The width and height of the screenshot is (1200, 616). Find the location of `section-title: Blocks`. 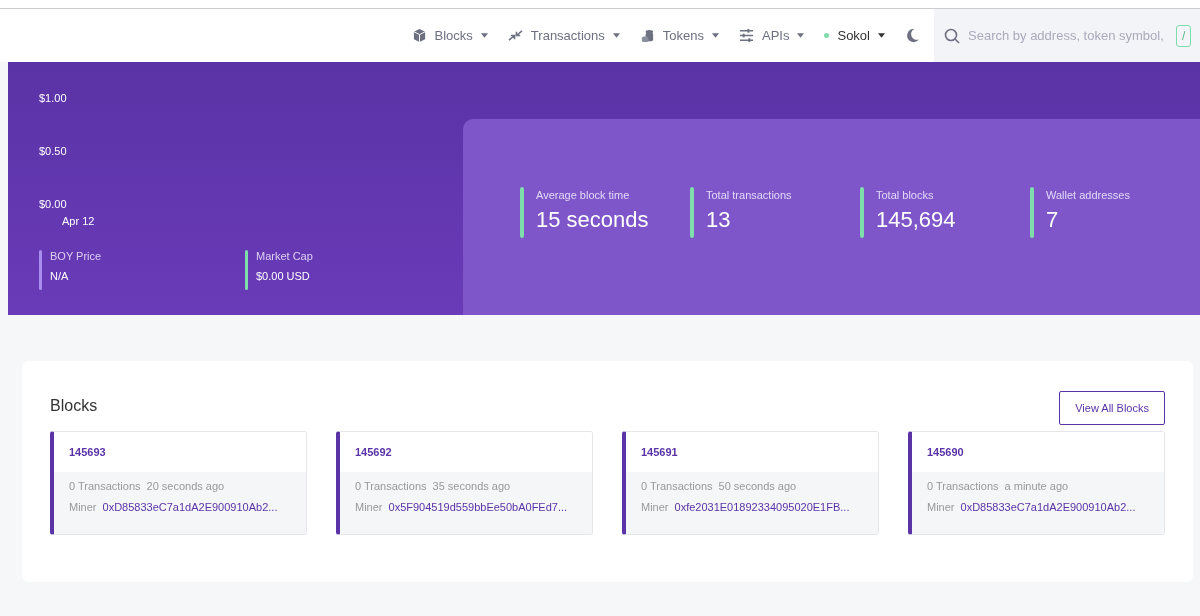

section-title: Blocks is located at coordinates (74, 406).